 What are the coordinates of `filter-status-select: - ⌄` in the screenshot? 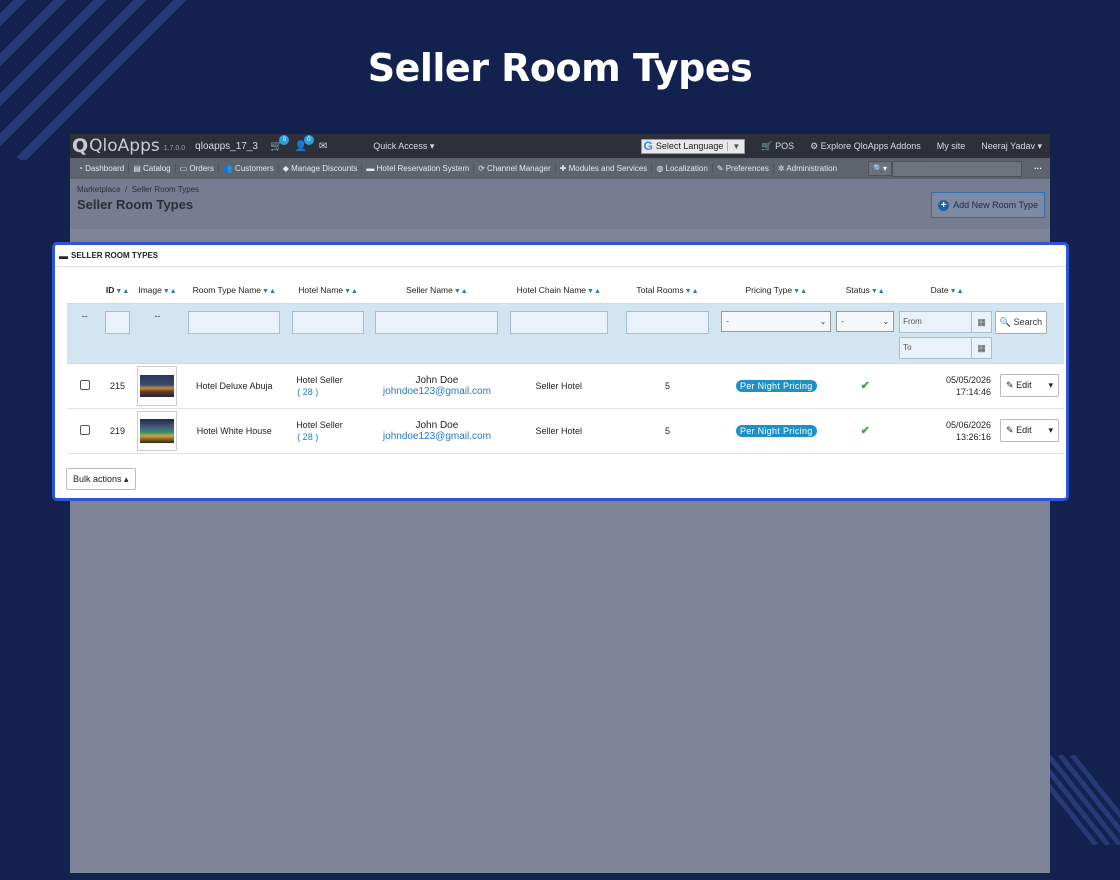 It's located at (865, 321).